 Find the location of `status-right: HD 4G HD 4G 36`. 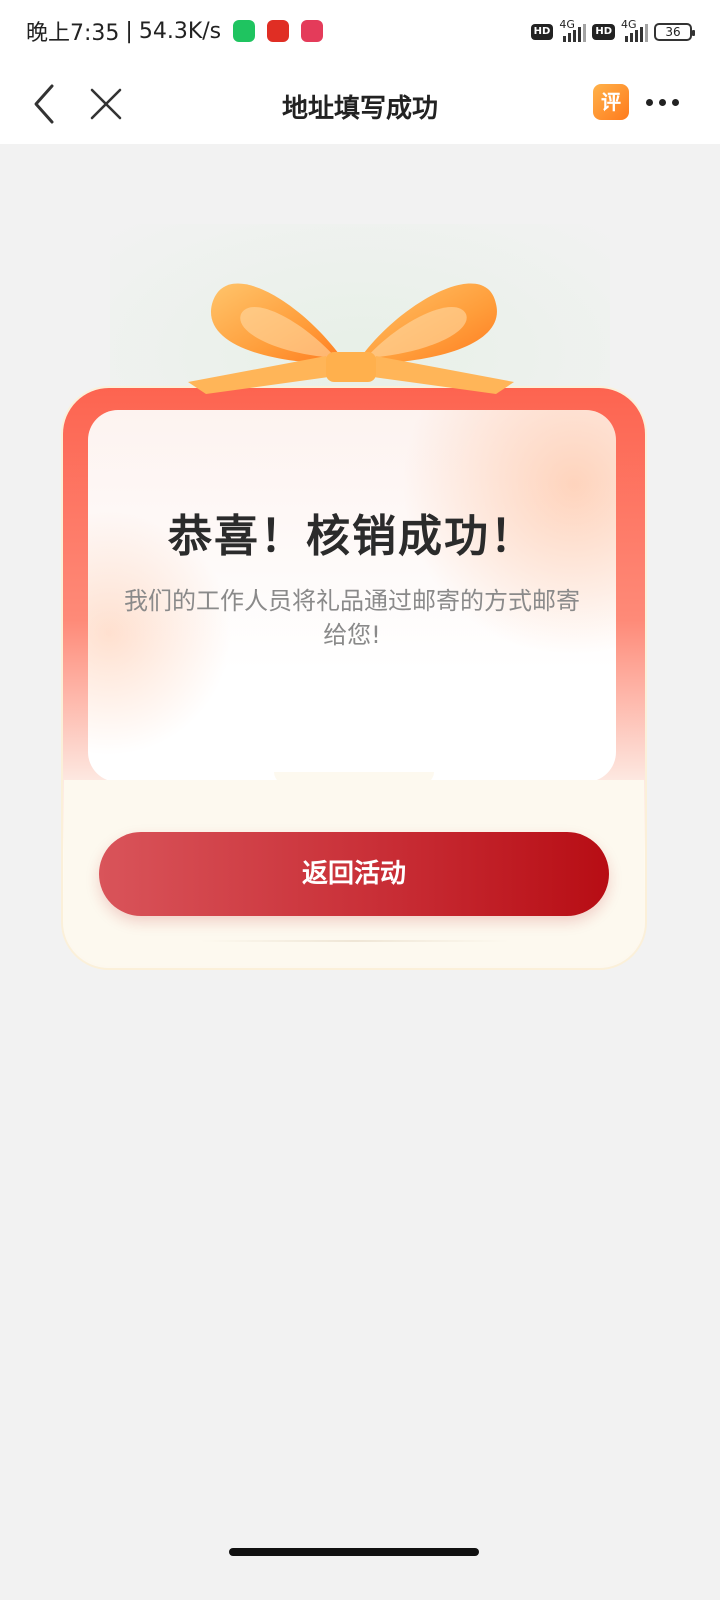

status-right: HD 4G HD 4G 36 is located at coordinates (612, 32).